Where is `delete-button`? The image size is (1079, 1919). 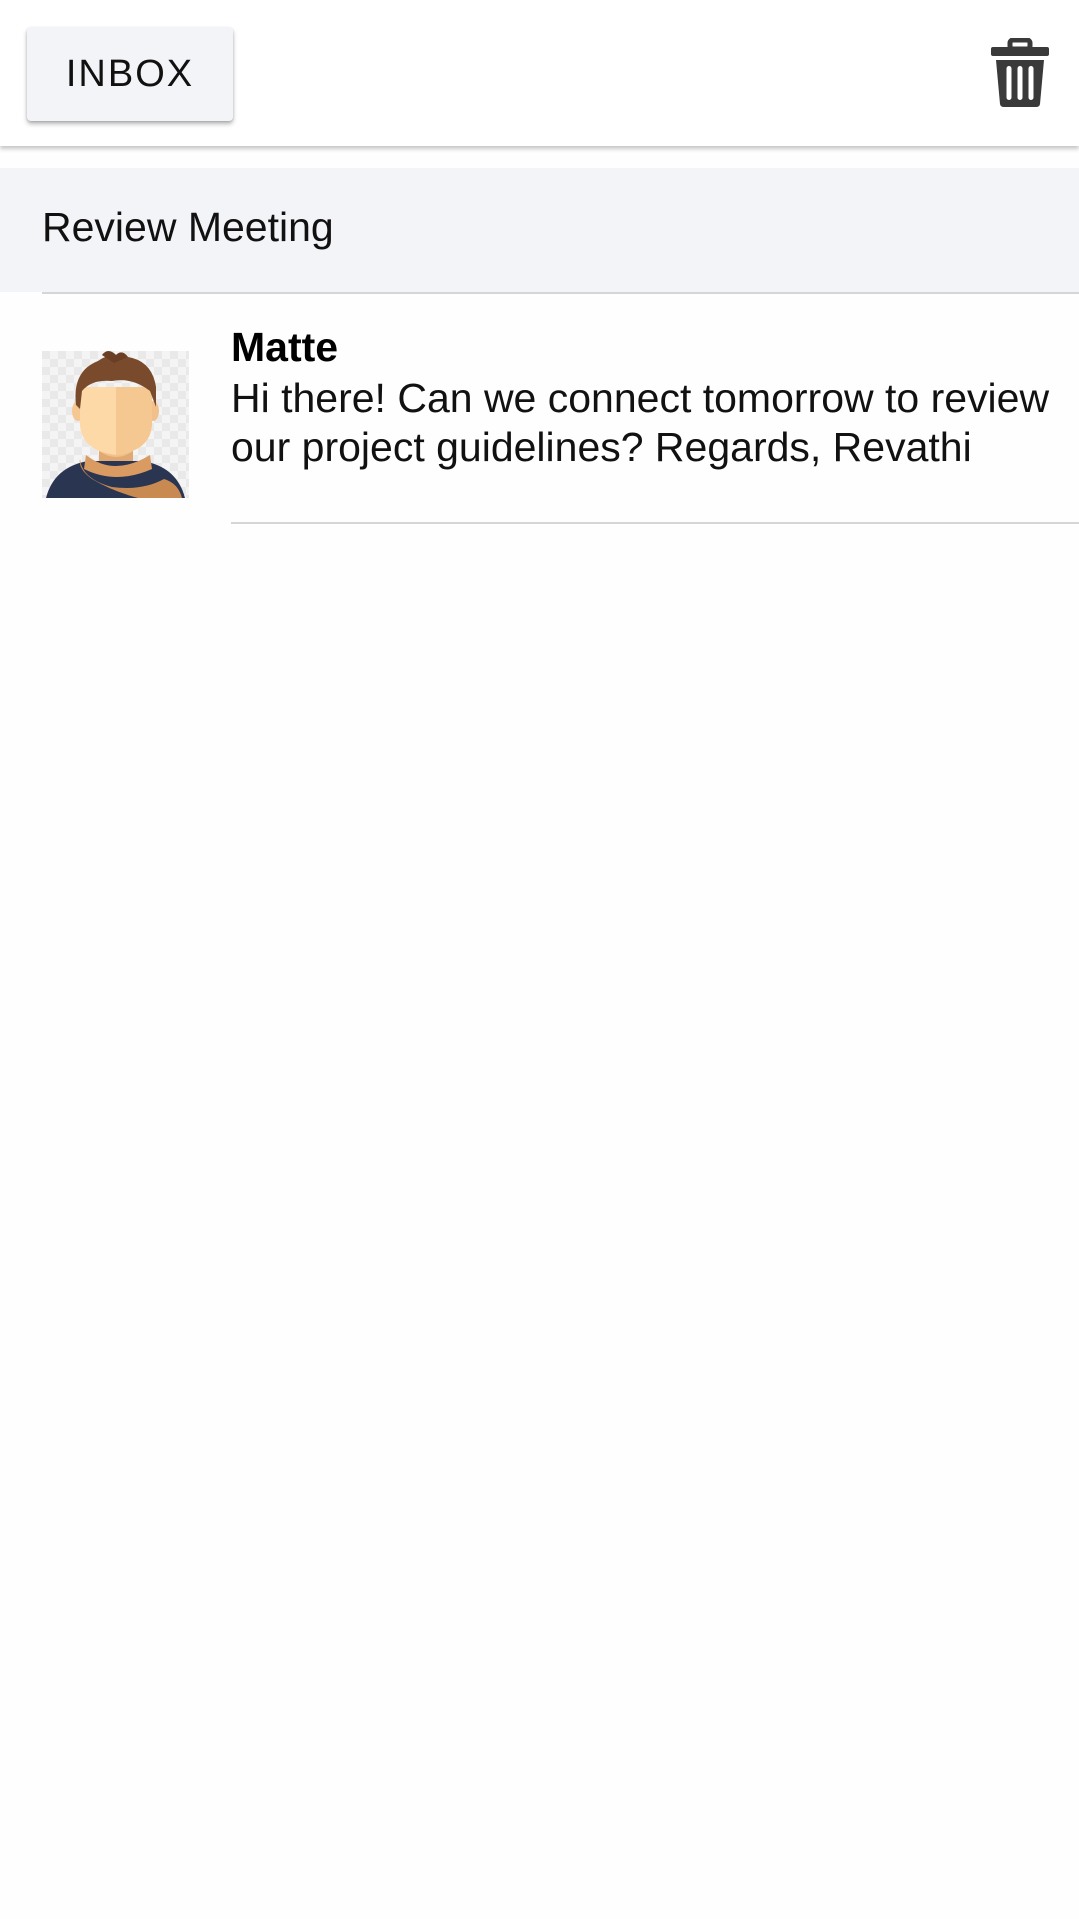 delete-button is located at coordinates (1020, 72).